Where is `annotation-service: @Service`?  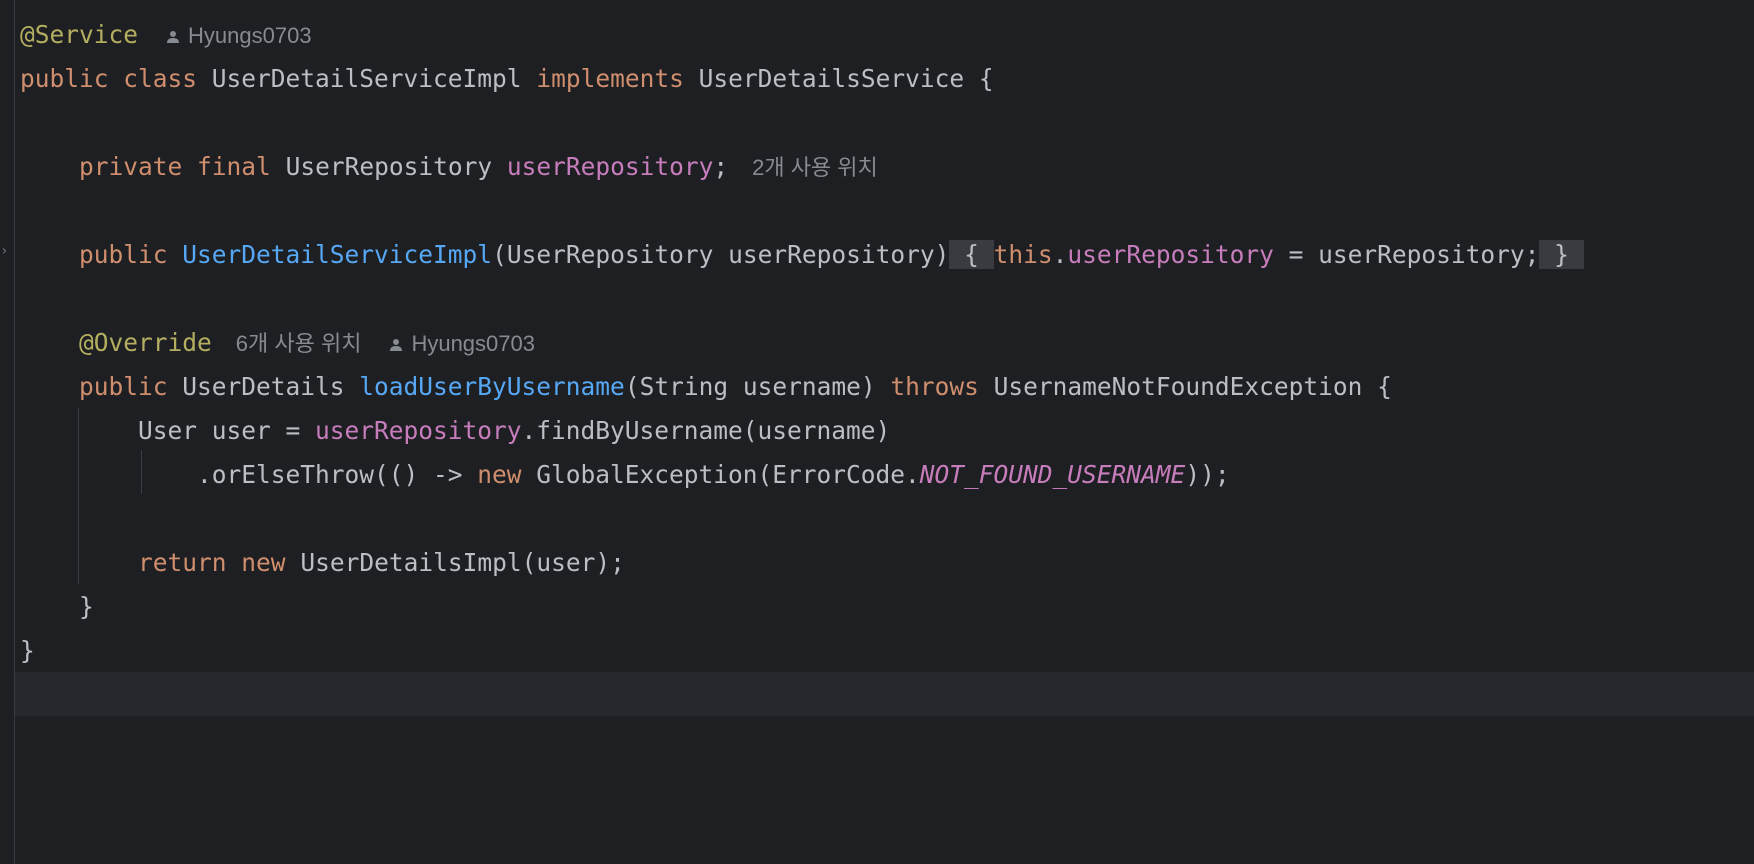 annotation-service: @Service is located at coordinates (79, 34).